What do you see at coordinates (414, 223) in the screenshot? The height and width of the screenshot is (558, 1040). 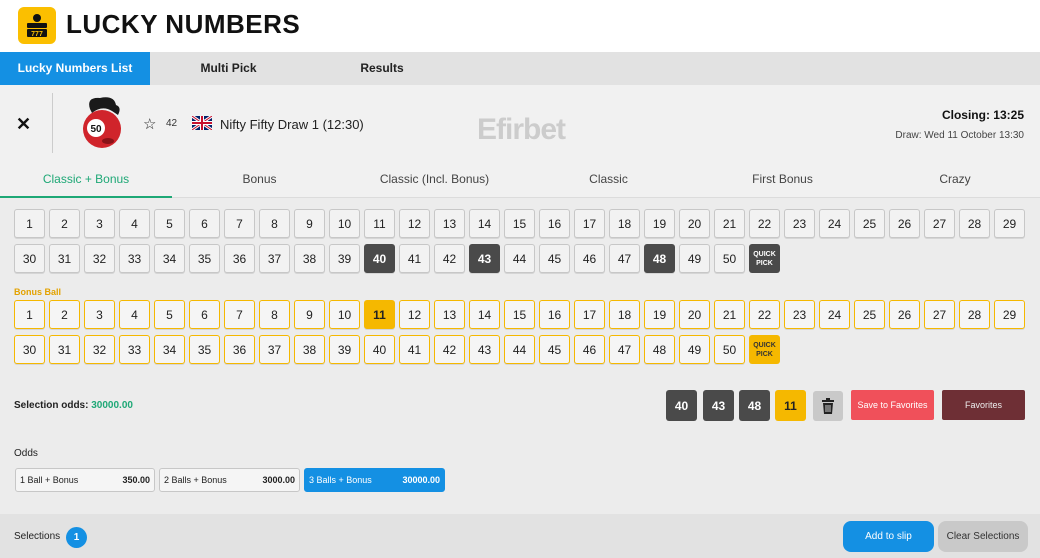 I see `number-ball-button: 12` at bounding box center [414, 223].